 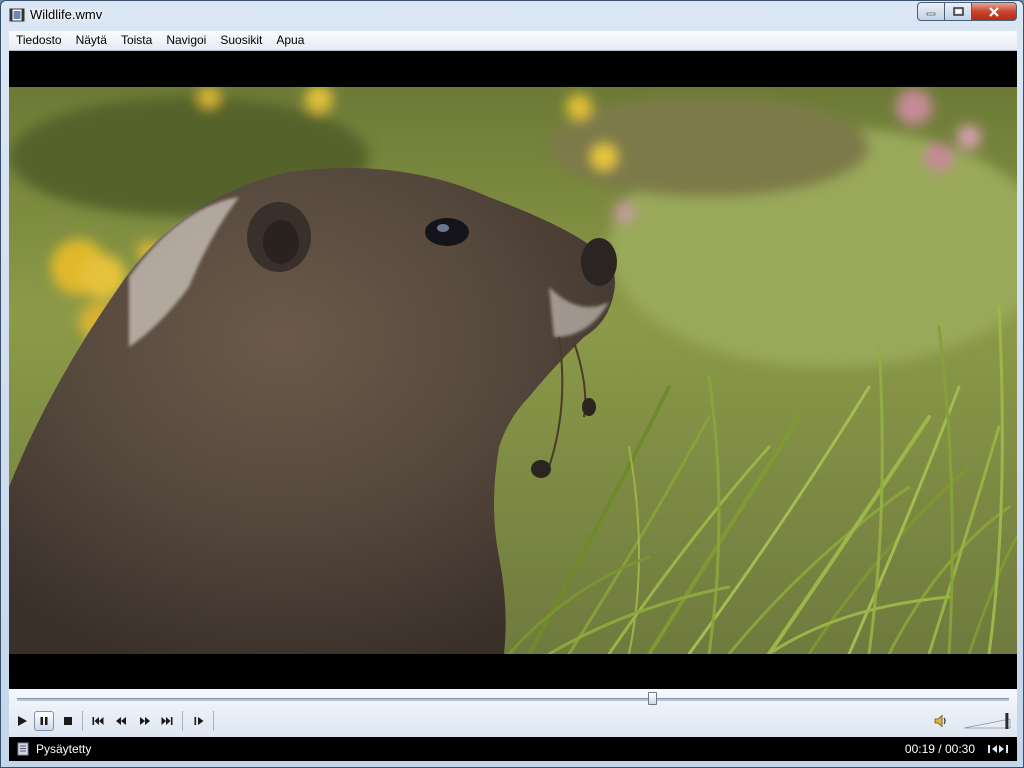 I want to click on time-readout: 00:19 / 00:30, so click(x=940, y=749).